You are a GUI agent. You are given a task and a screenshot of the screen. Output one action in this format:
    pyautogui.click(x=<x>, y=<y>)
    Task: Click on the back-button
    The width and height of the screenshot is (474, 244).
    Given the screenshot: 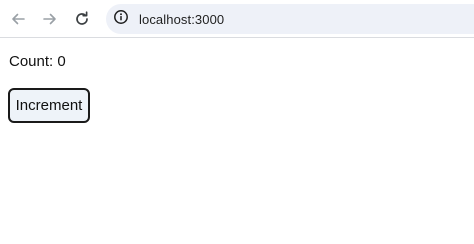 What is the action you would take?
    pyautogui.click(x=18, y=19)
    